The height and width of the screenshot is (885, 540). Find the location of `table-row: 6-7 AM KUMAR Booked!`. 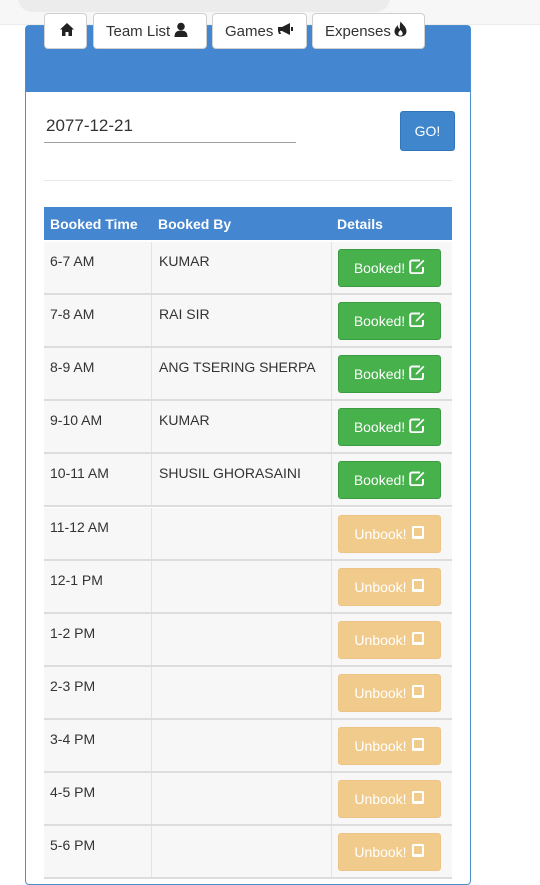

table-row: 6-7 AM KUMAR Booked! is located at coordinates (248, 268).